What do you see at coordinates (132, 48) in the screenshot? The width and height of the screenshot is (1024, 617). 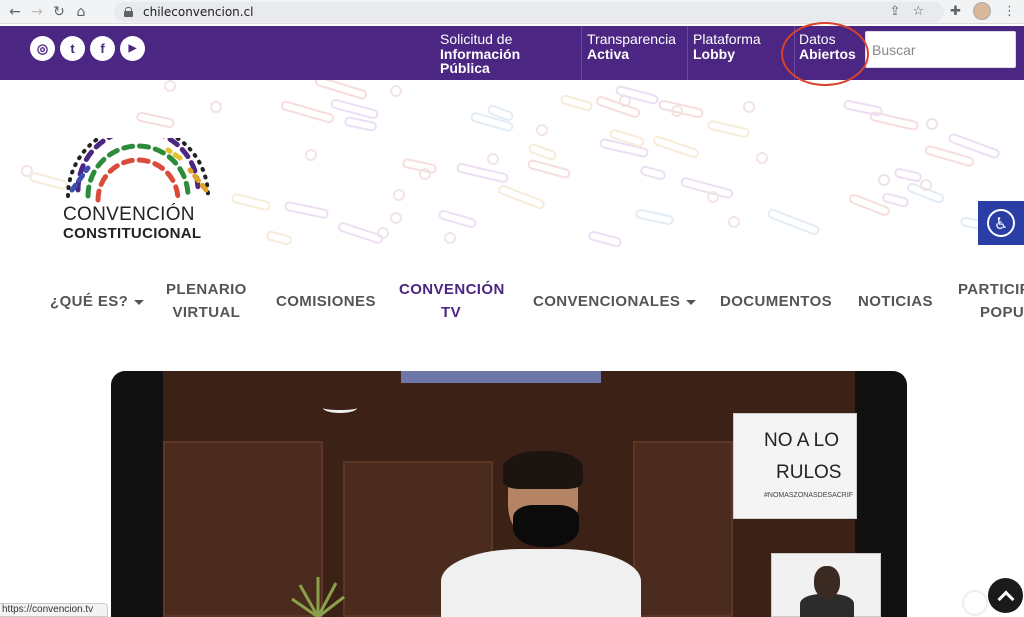 I see `youtube-icon: ▶` at bounding box center [132, 48].